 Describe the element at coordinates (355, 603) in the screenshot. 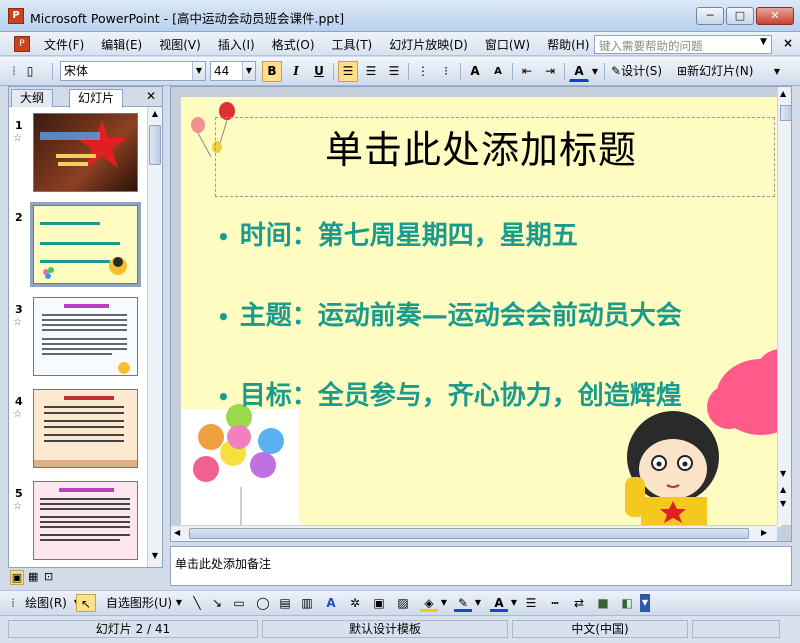

I see `diagram-icon: ✲` at that location.